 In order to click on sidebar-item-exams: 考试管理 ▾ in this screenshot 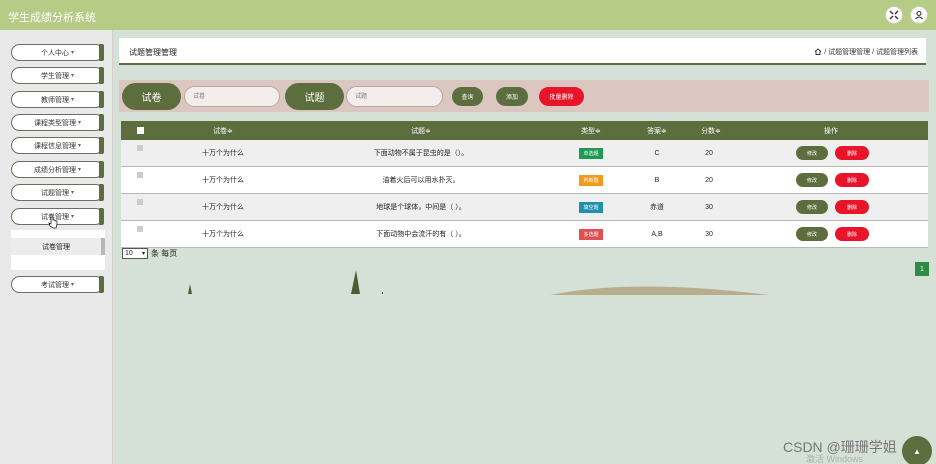, I will do `click(57, 284)`.